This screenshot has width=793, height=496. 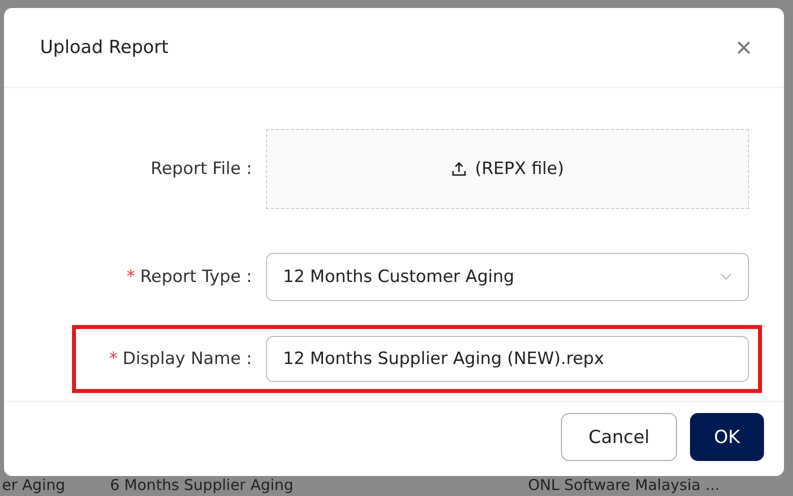 What do you see at coordinates (201, 169) in the screenshot?
I see `field-label: Report File :` at bounding box center [201, 169].